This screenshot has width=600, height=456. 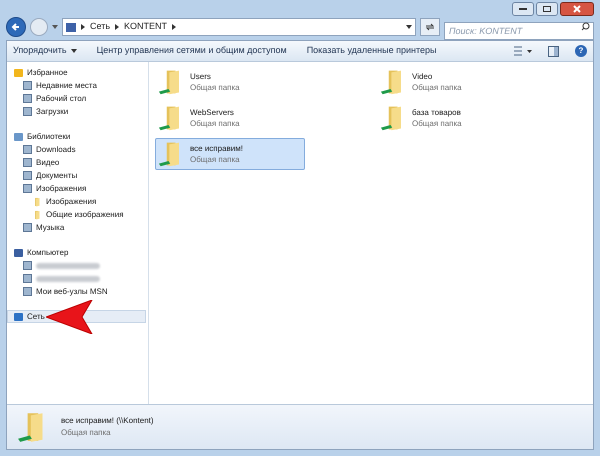 I want to click on network-icon, so click(x=71, y=27).